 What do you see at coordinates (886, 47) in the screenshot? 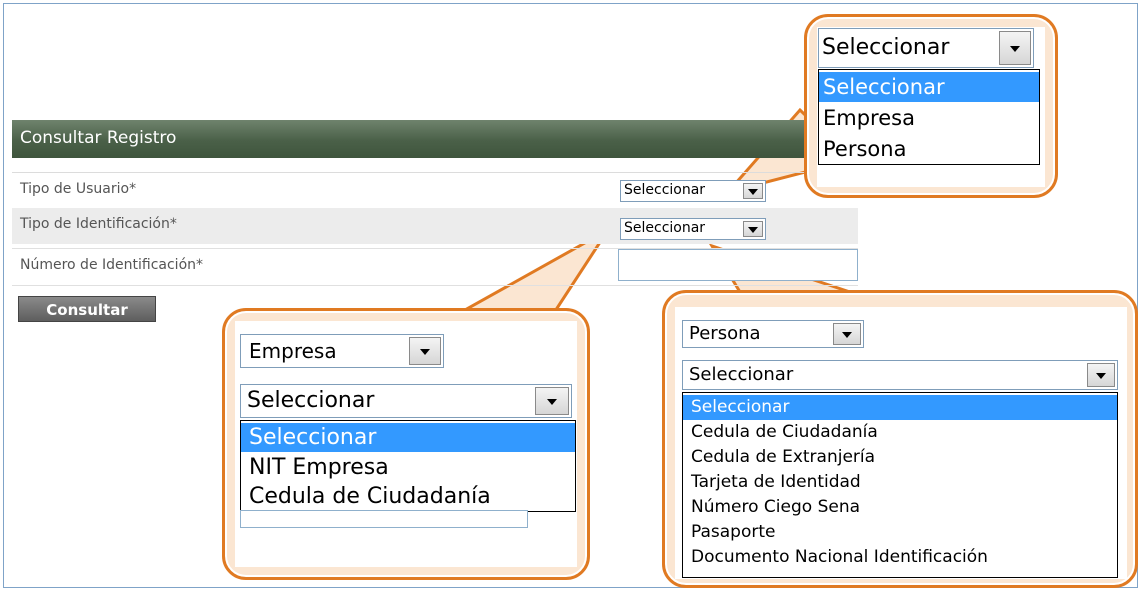
I see `user-type-select-zoom-value: Seleccionar` at bounding box center [886, 47].